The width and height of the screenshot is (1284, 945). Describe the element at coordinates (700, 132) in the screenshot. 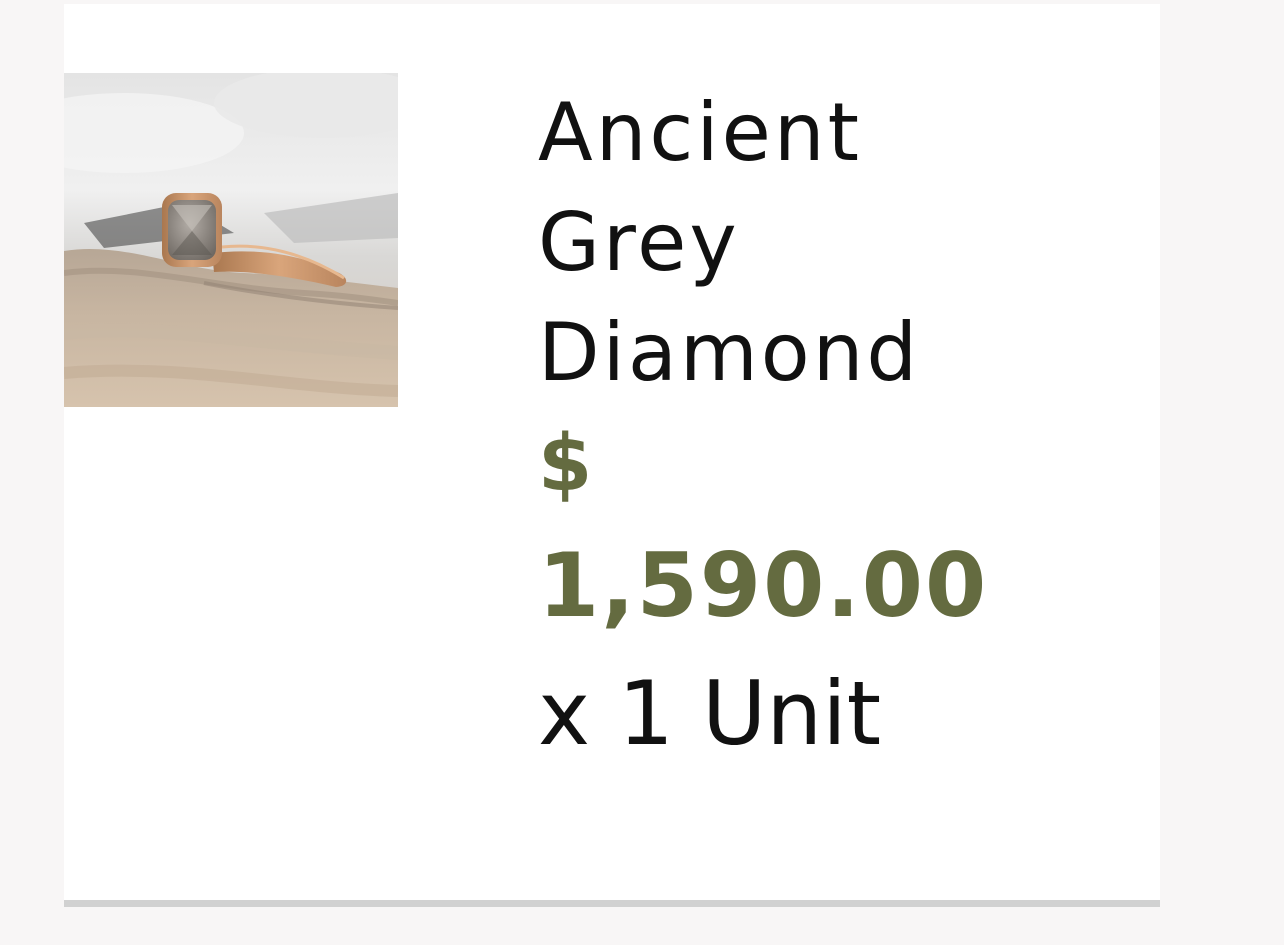

I see `product-title-line-1: Ancient` at that location.